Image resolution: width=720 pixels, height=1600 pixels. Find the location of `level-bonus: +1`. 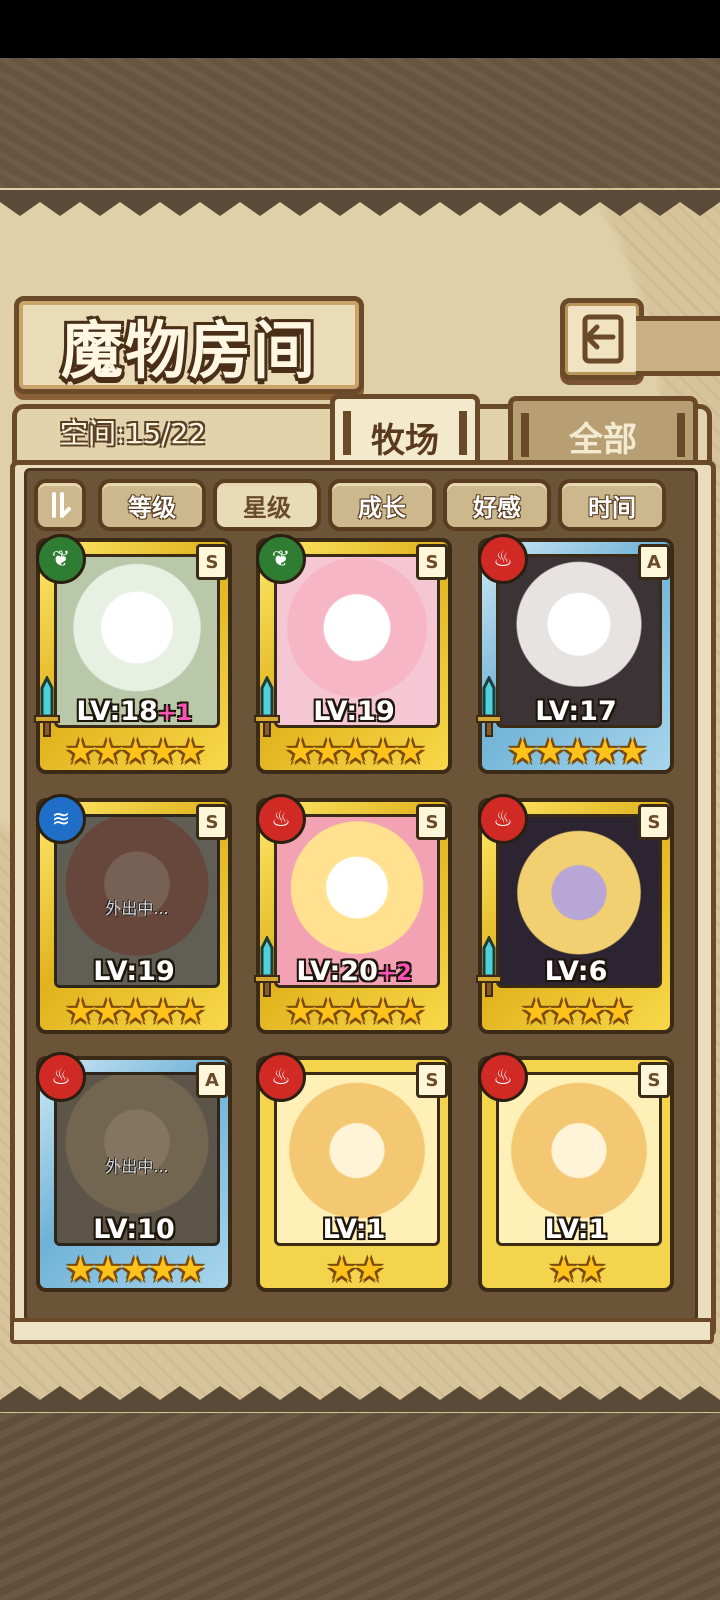

level-bonus: +1 is located at coordinates (174, 713).